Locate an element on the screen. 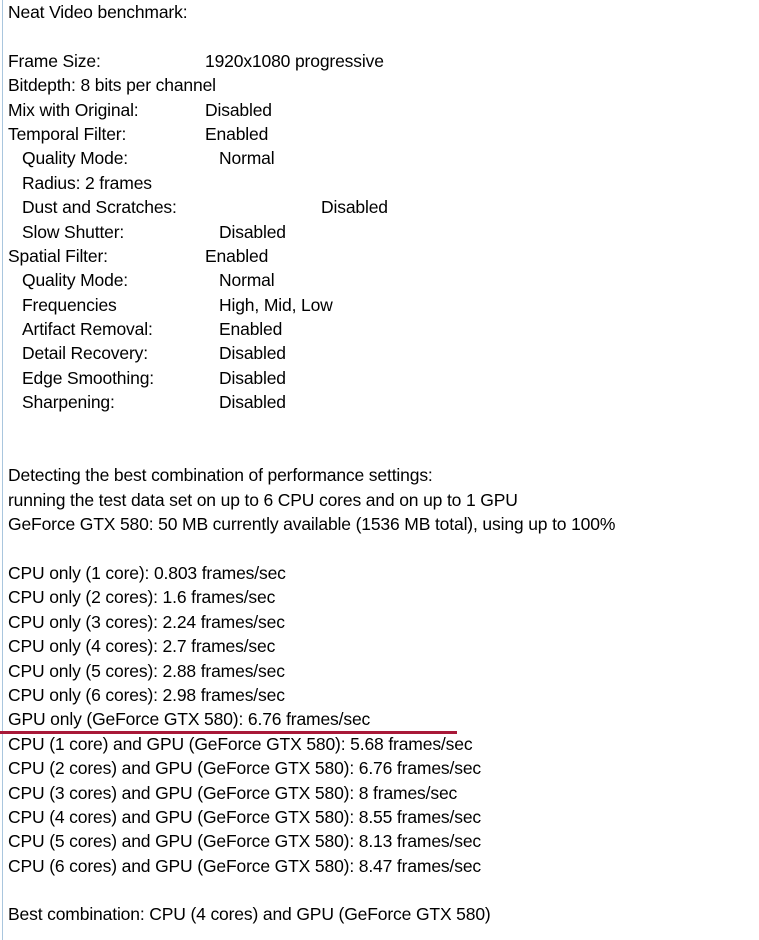 The image size is (759, 940). setting-row: Slow Shutter: Disabled is located at coordinates (380, 232).